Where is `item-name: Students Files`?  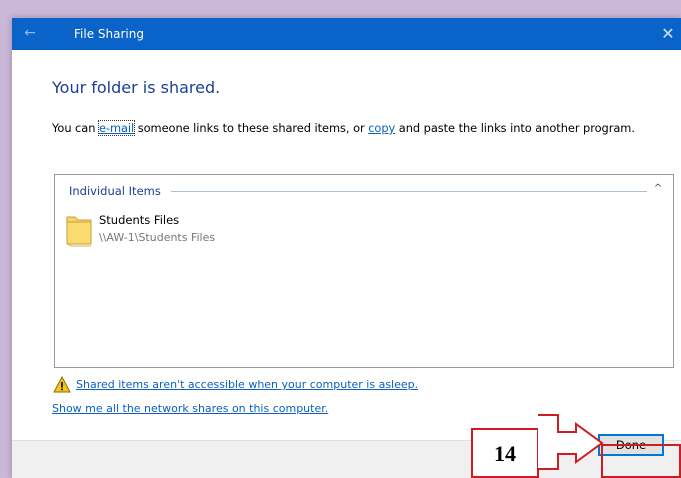 item-name: Students Files is located at coordinates (139, 220).